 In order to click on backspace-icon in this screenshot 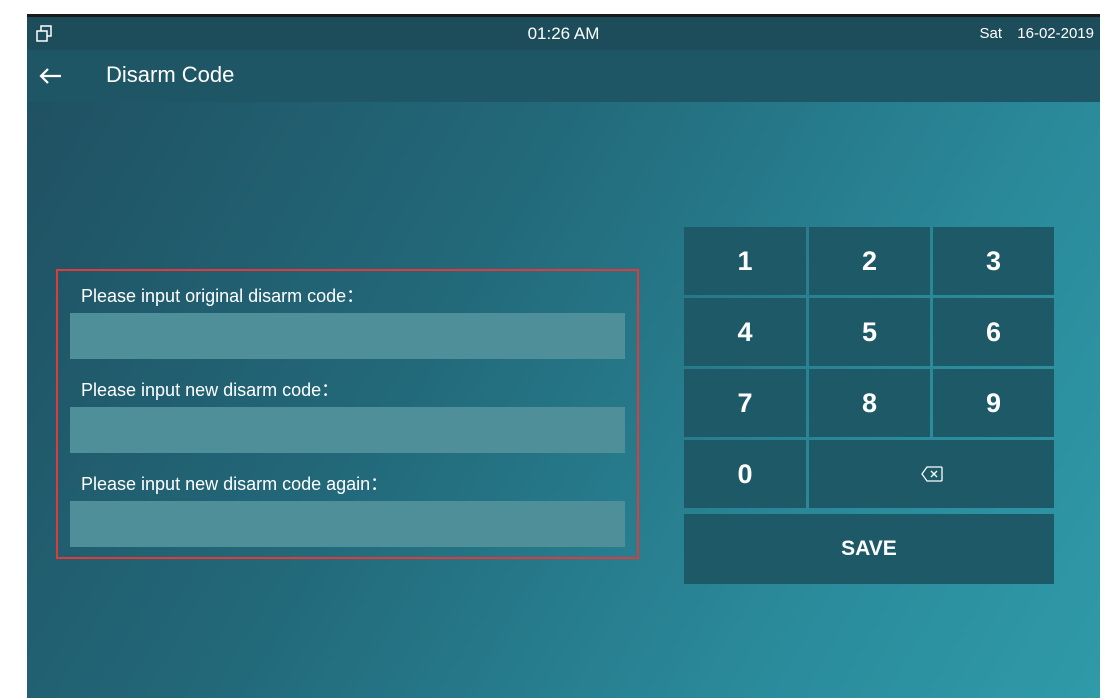, I will do `click(931, 474)`.